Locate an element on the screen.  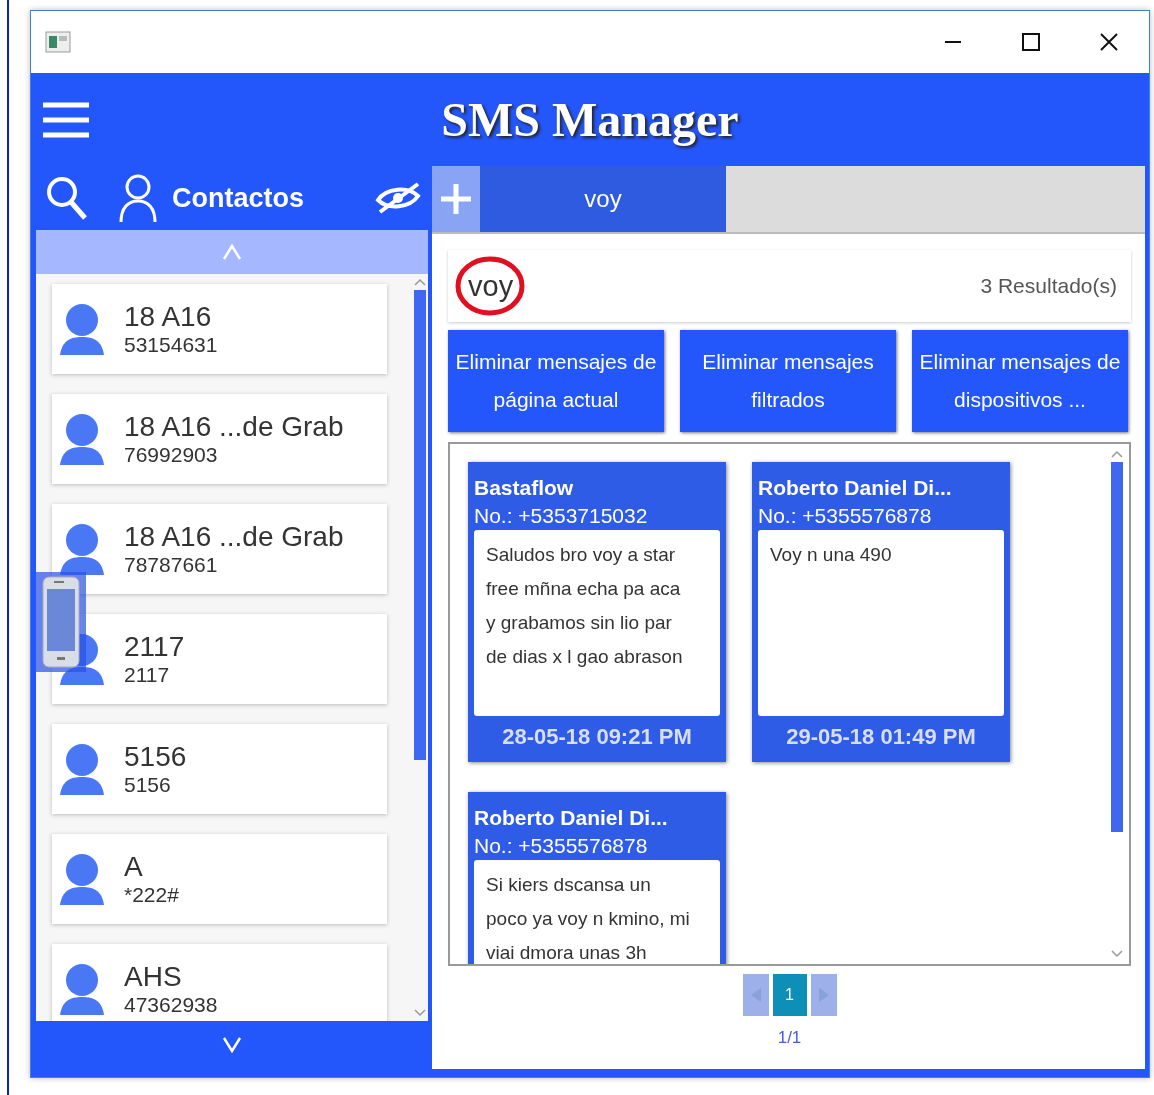
delete-button: Eliminar mensajes filtrados is located at coordinates (788, 381).